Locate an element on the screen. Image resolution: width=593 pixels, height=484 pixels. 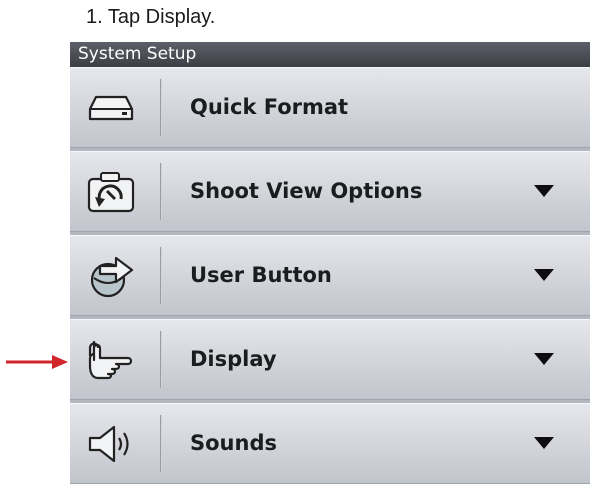
menu-item-sounds: Sounds is located at coordinates (330, 443).